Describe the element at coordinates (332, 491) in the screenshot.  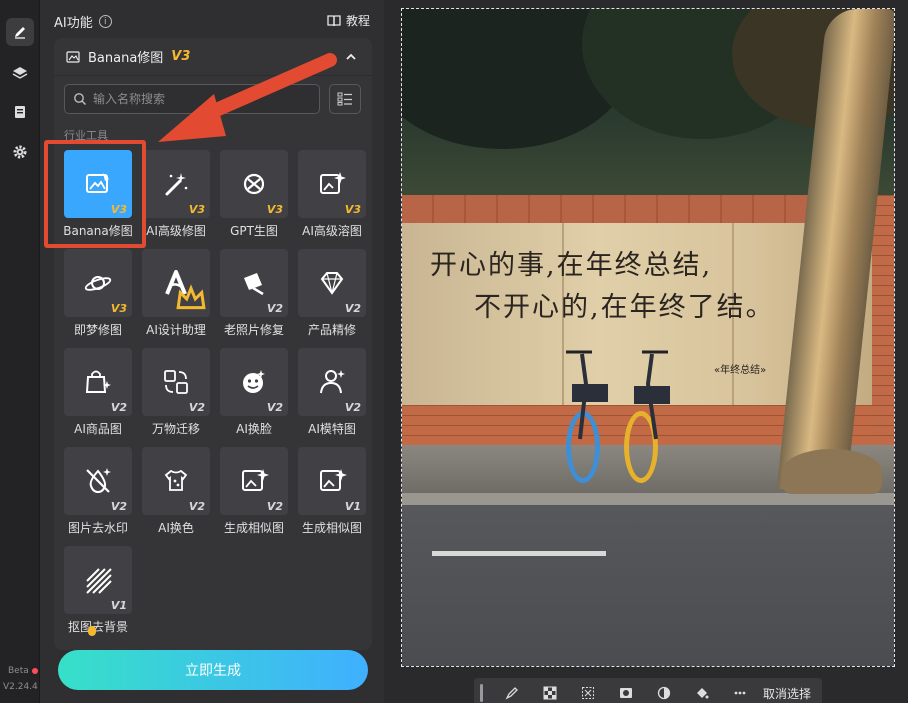
I see `tool-similar-image-v1: V1 生成相似图` at that location.